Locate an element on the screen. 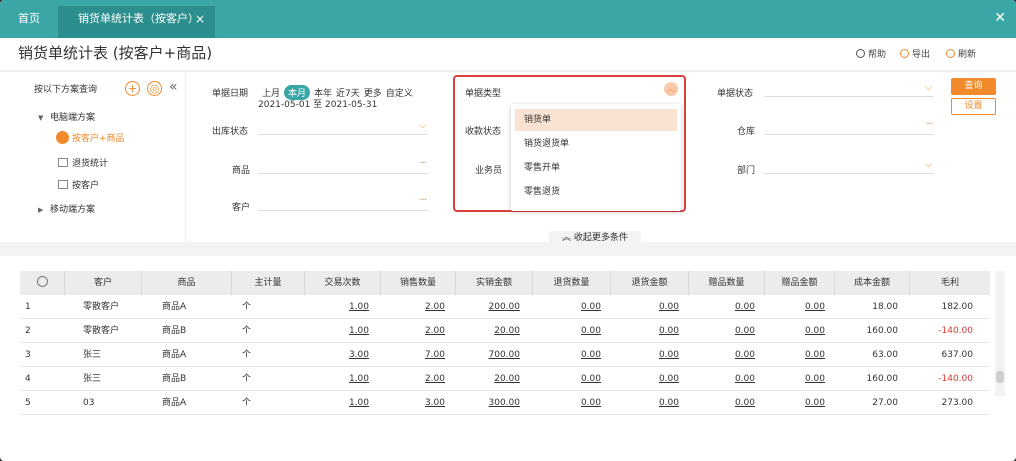  date-label: 单据日期 is located at coordinates (230, 94).